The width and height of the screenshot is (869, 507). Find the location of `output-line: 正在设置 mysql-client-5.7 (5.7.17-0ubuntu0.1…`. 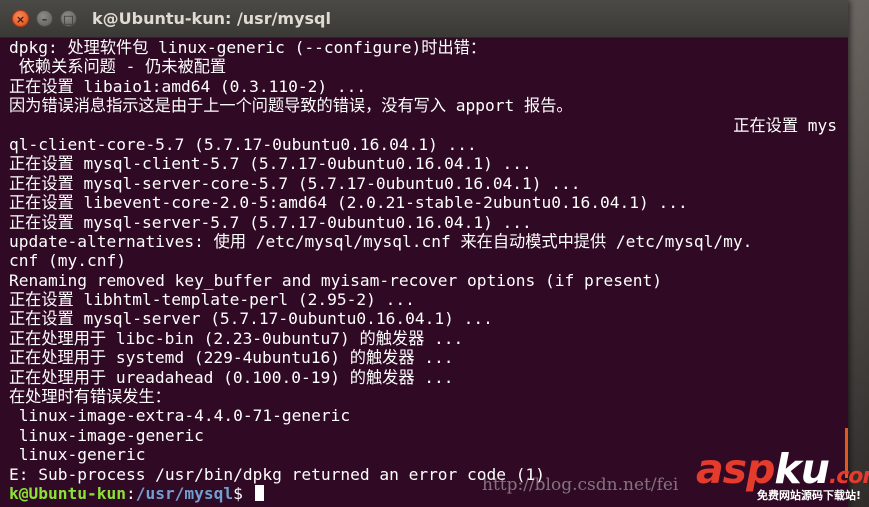

output-line: 正在设置 mysql-client-5.7 (5.7.17-0ubuntu0.1… is located at coordinates (270, 164).